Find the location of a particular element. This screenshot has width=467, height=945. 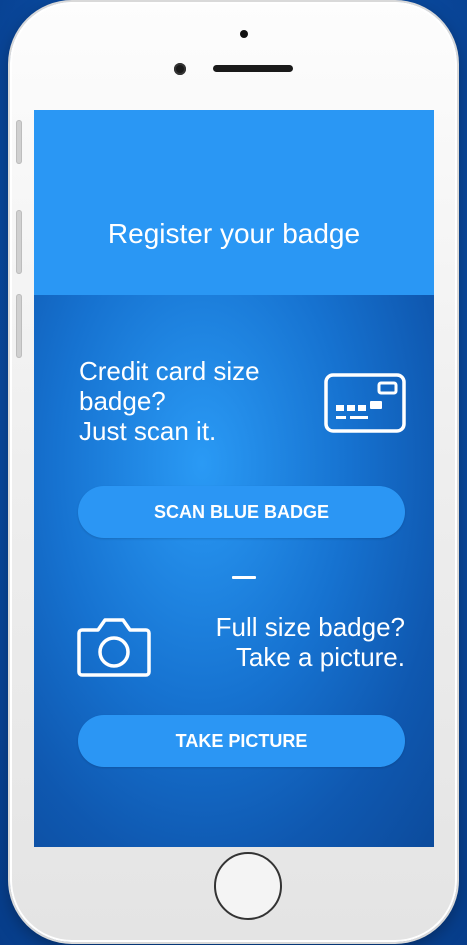

take-picture-button: TAKE PICTURE is located at coordinates (241, 741).